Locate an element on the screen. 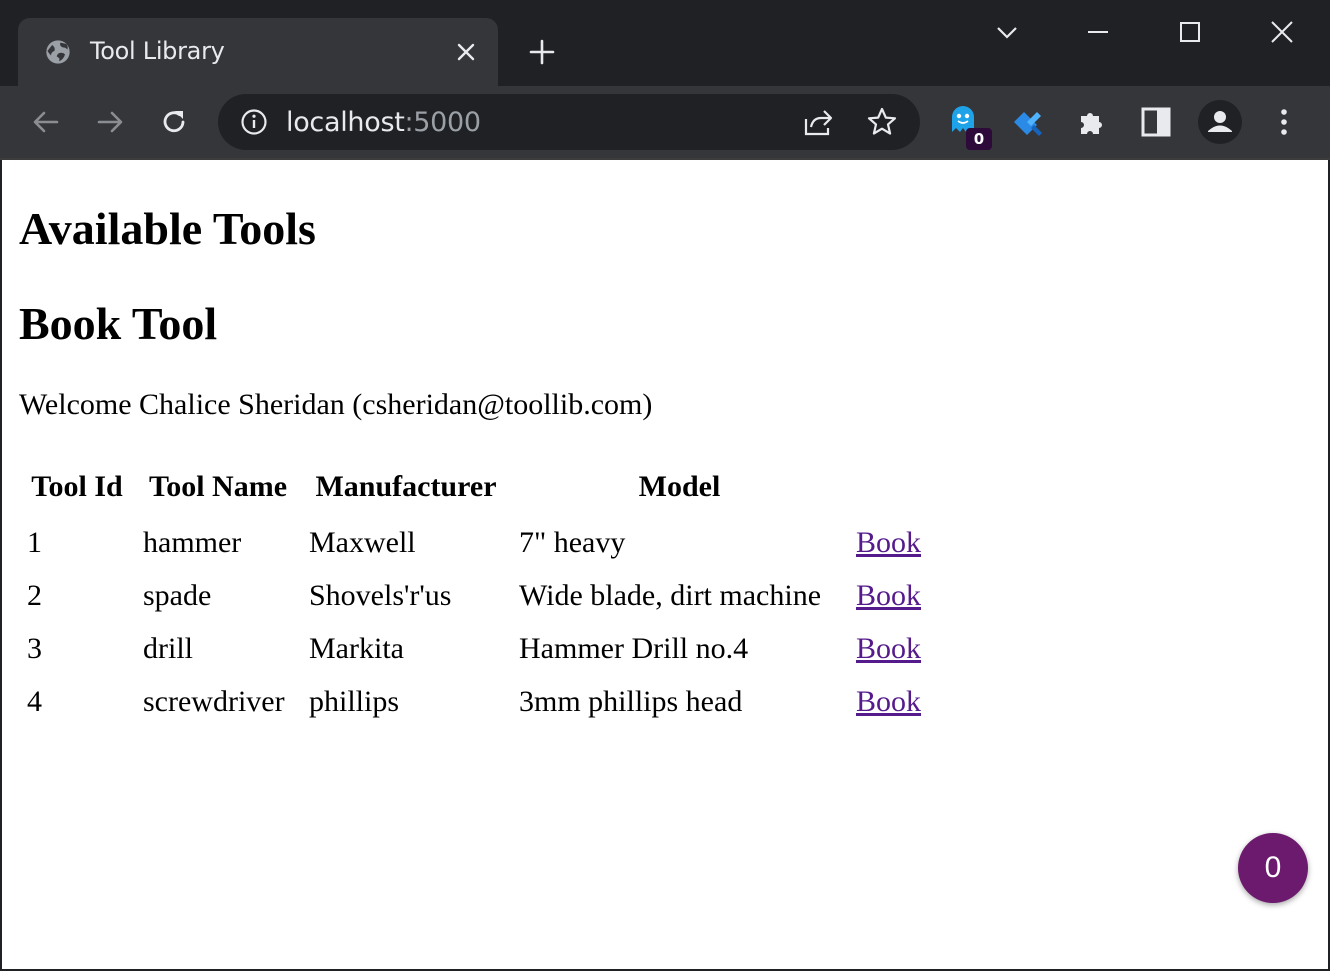 Image resolution: width=1330 pixels, height=971 pixels. model-cell: Wide blade, dirt machine is located at coordinates (670, 595).